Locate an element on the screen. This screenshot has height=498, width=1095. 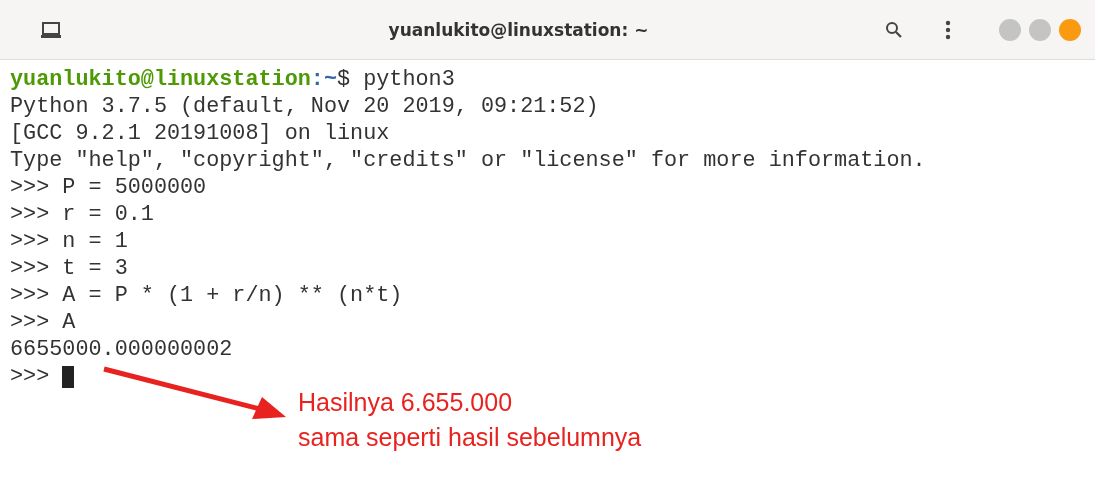
search-icon is located at coordinates (894, 29).